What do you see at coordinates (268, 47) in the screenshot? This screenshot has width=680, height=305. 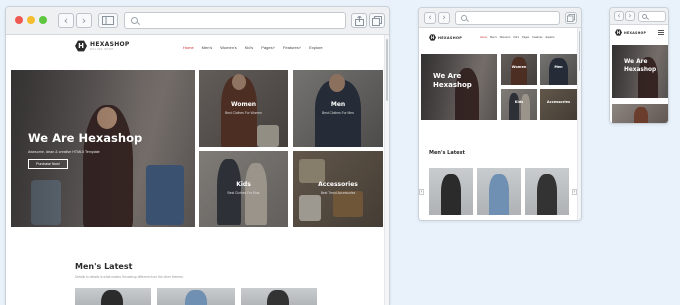 I see `nav-item-pages: Pages˅` at bounding box center [268, 47].